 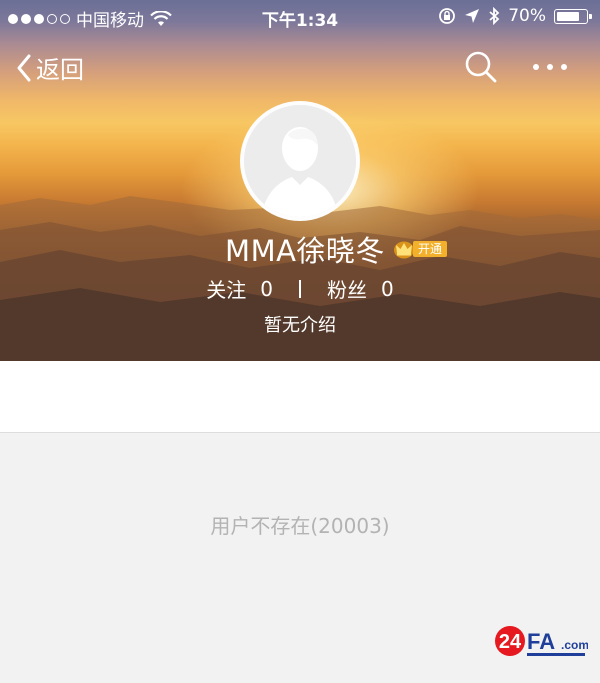 What do you see at coordinates (403, 250) in the screenshot?
I see `crown-icon` at bounding box center [403, 250].